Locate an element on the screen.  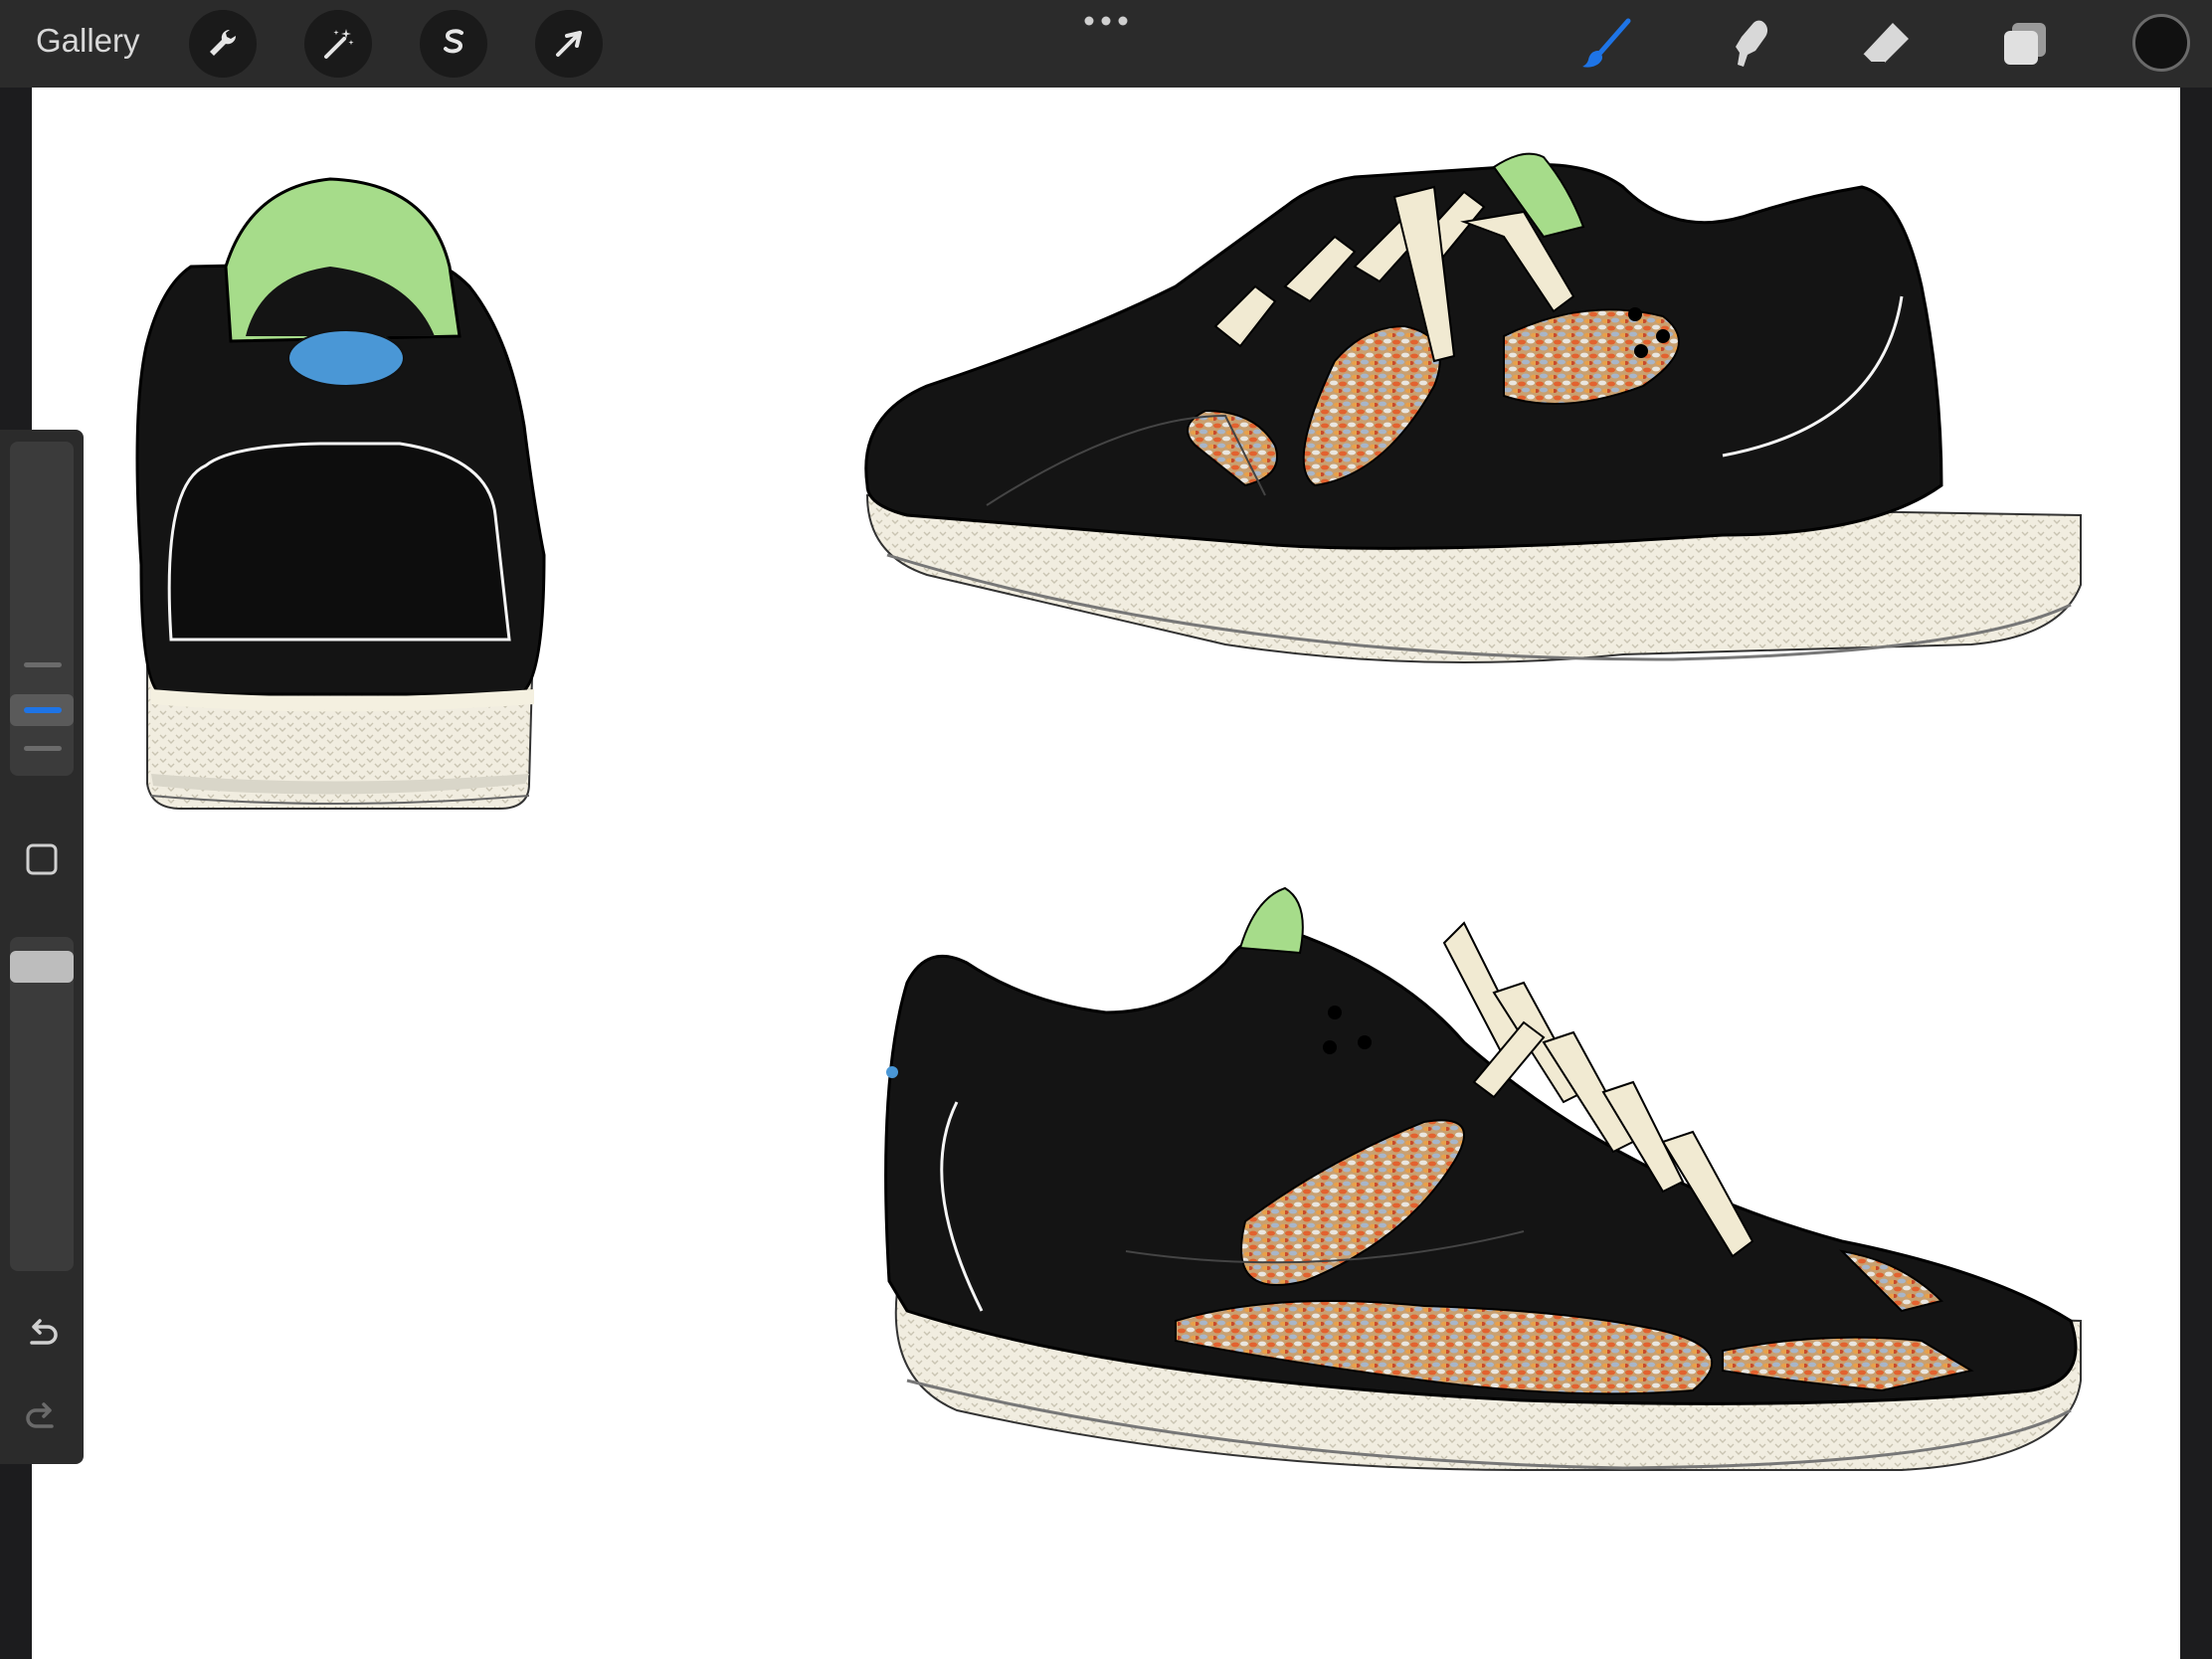
transform-arrow-icon is located at coordinates (569, 44).